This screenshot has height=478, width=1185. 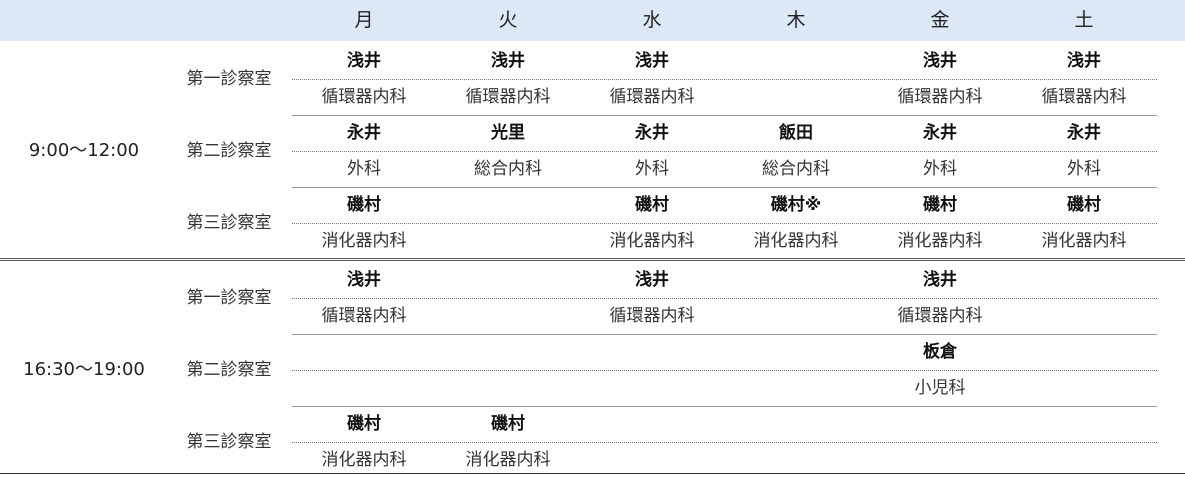 What do you see at coordinates (796, 20) in the screenshot?
I see `day-header-3: 木` at bounding box center [796, 20].